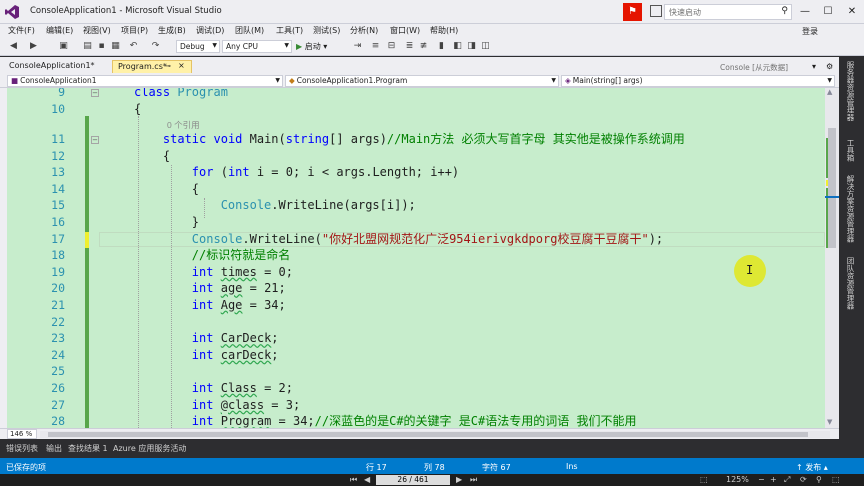  I want to click on rotate-icon: ⟳, so click(803, 479).